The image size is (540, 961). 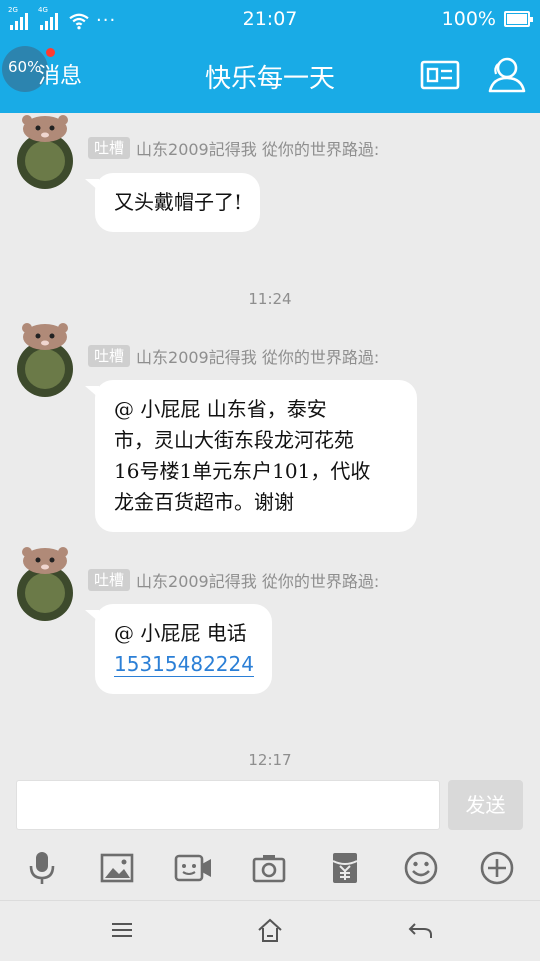 I want to click on timestamp: 12:17, so click(x=270, y=760).